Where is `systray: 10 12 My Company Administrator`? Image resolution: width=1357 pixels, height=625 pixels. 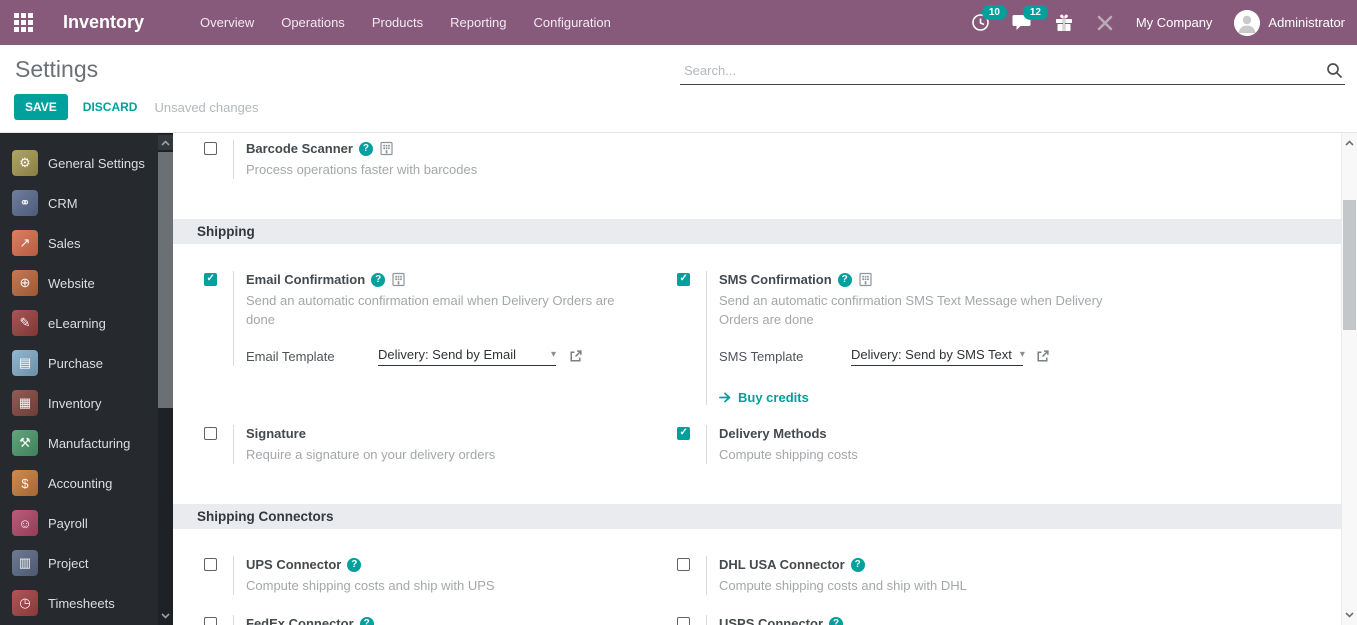
systray: 10 12 My Company Administrator is located at coordinates (1158, 20).